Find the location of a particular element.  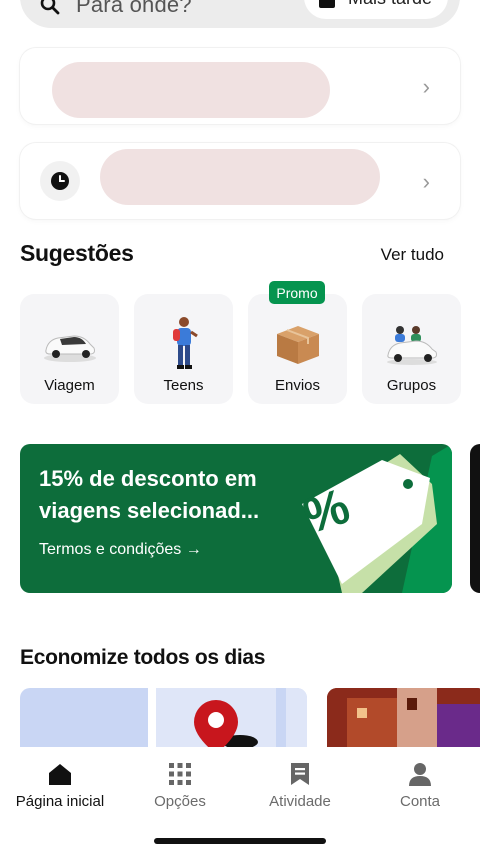

search-placeholder: Para onde? is located at coordinates (134, 8).